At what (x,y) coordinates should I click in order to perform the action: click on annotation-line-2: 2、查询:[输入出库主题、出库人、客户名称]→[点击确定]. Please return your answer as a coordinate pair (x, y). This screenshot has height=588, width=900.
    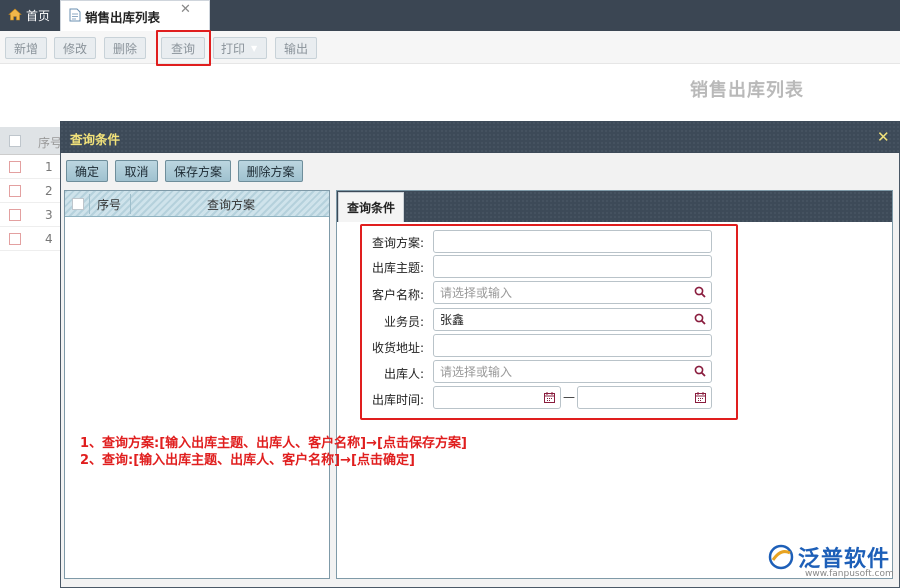
    Looking at the image, I should click on (247, 460).